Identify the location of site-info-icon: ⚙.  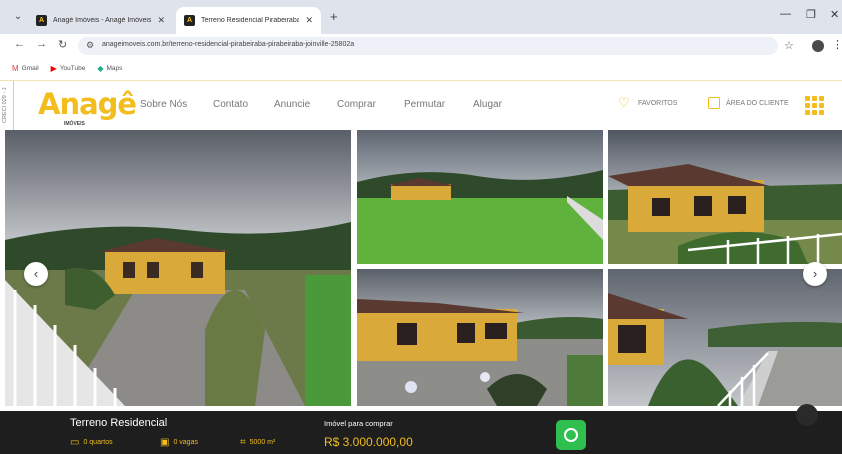
(90, 45).